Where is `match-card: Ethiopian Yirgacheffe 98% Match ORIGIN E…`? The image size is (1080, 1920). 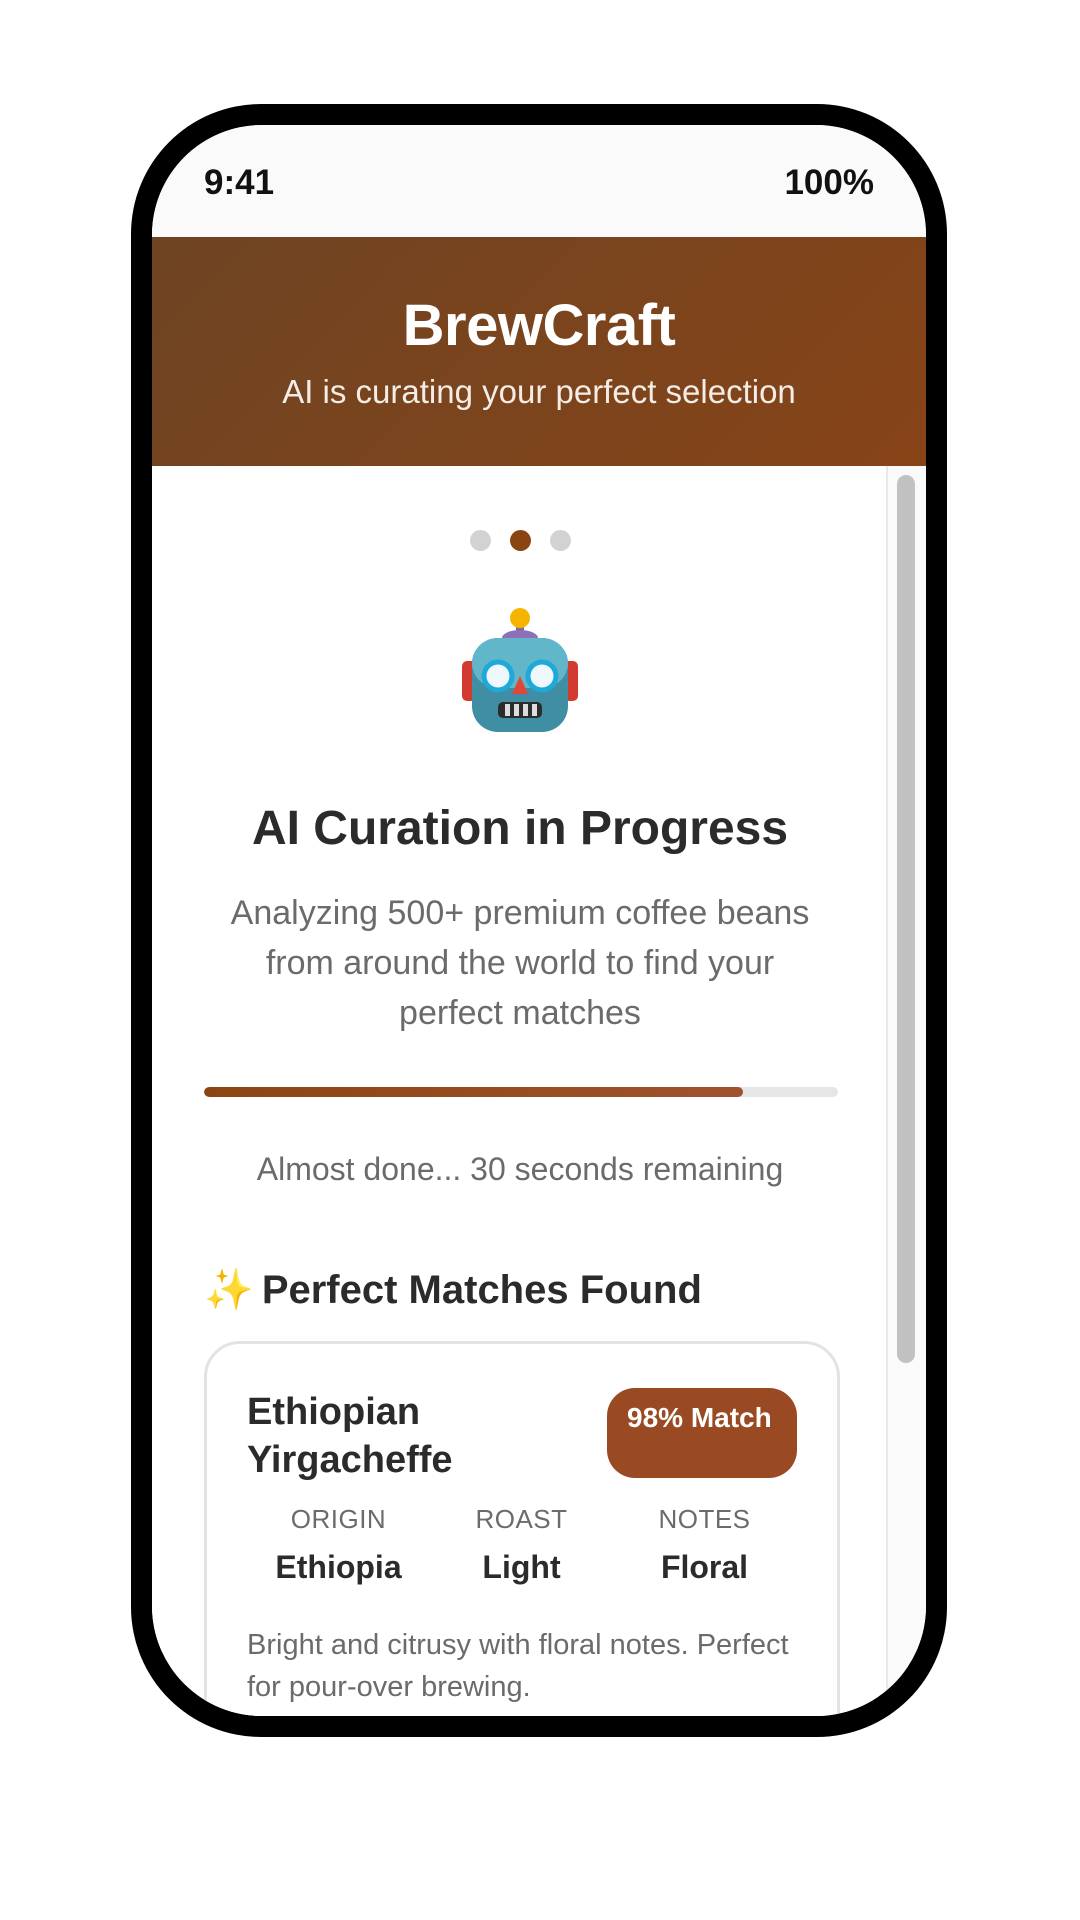 match-card: Ethiopian Yirgacheffe 98% Match ORIGIN E… is located at coordinates (522, 1528).